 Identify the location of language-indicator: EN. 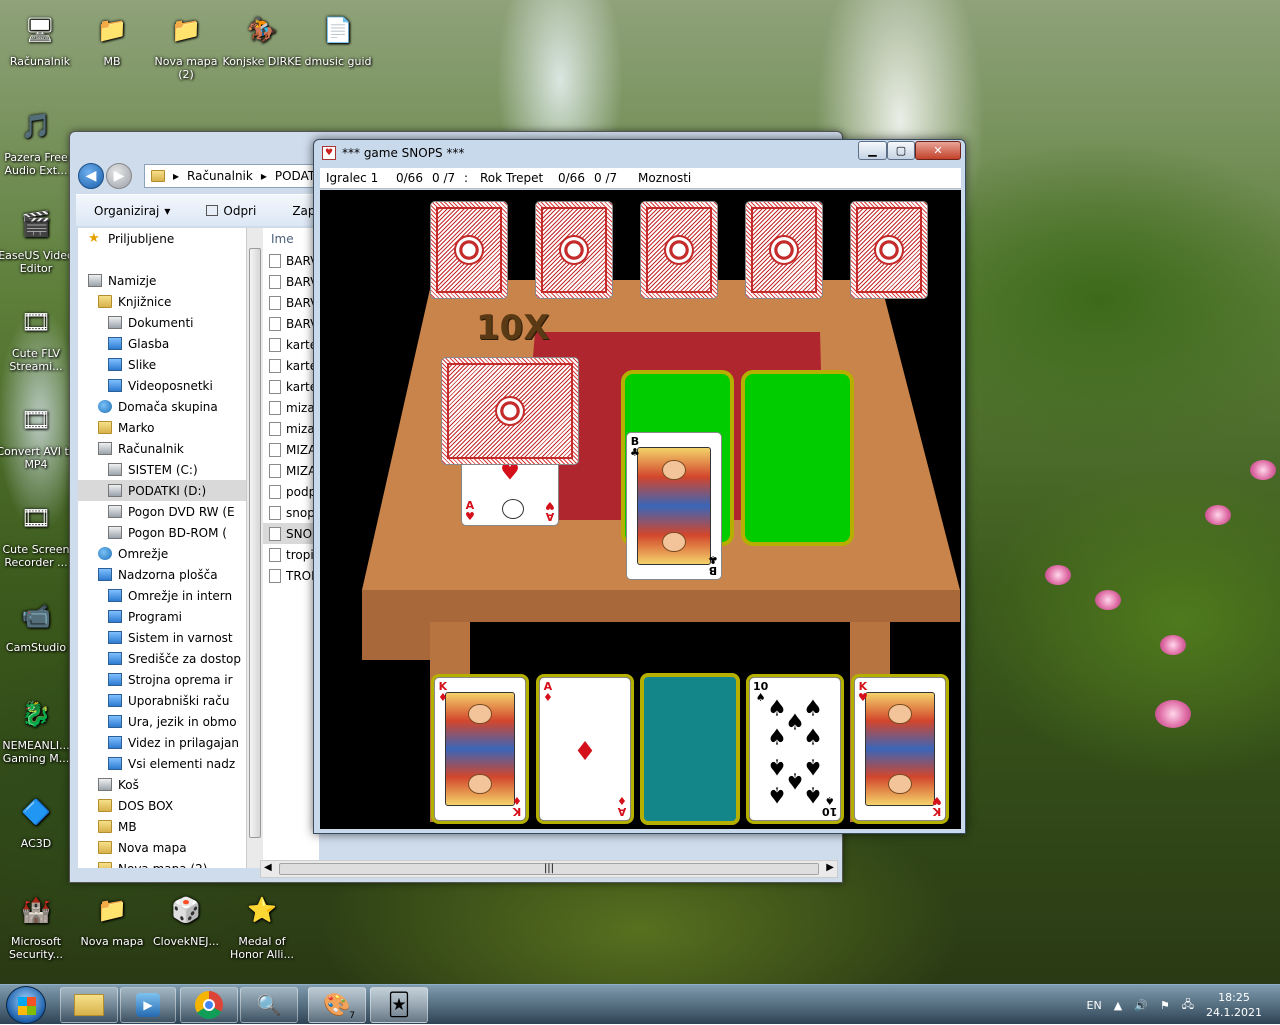
(1094, 1005).